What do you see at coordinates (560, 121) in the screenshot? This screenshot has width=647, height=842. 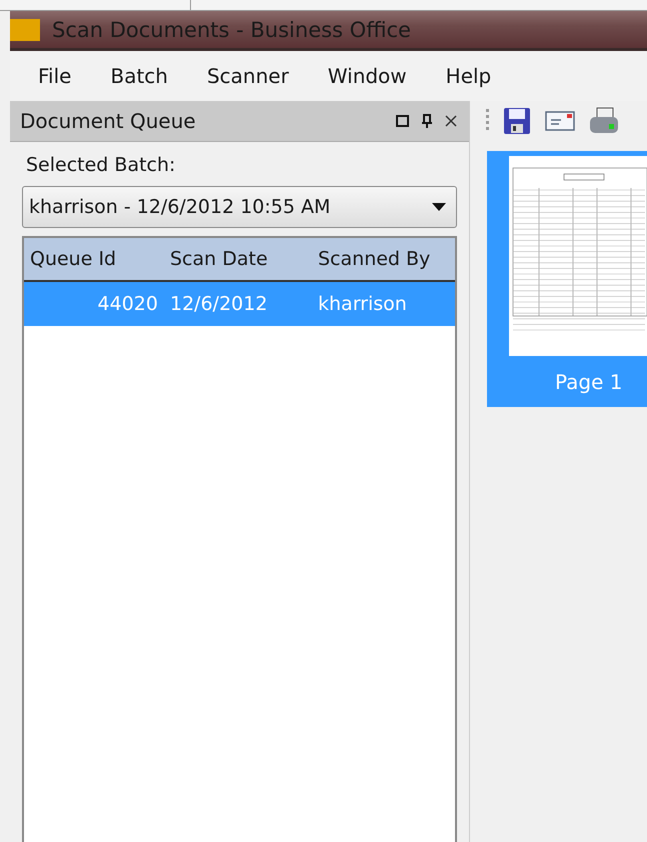 I see `mail-icon` at bounding box center [560, 121].